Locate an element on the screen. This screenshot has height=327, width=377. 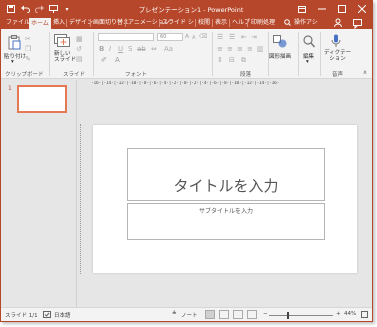
slide-number: 1 is located at coordinates (10, 88).